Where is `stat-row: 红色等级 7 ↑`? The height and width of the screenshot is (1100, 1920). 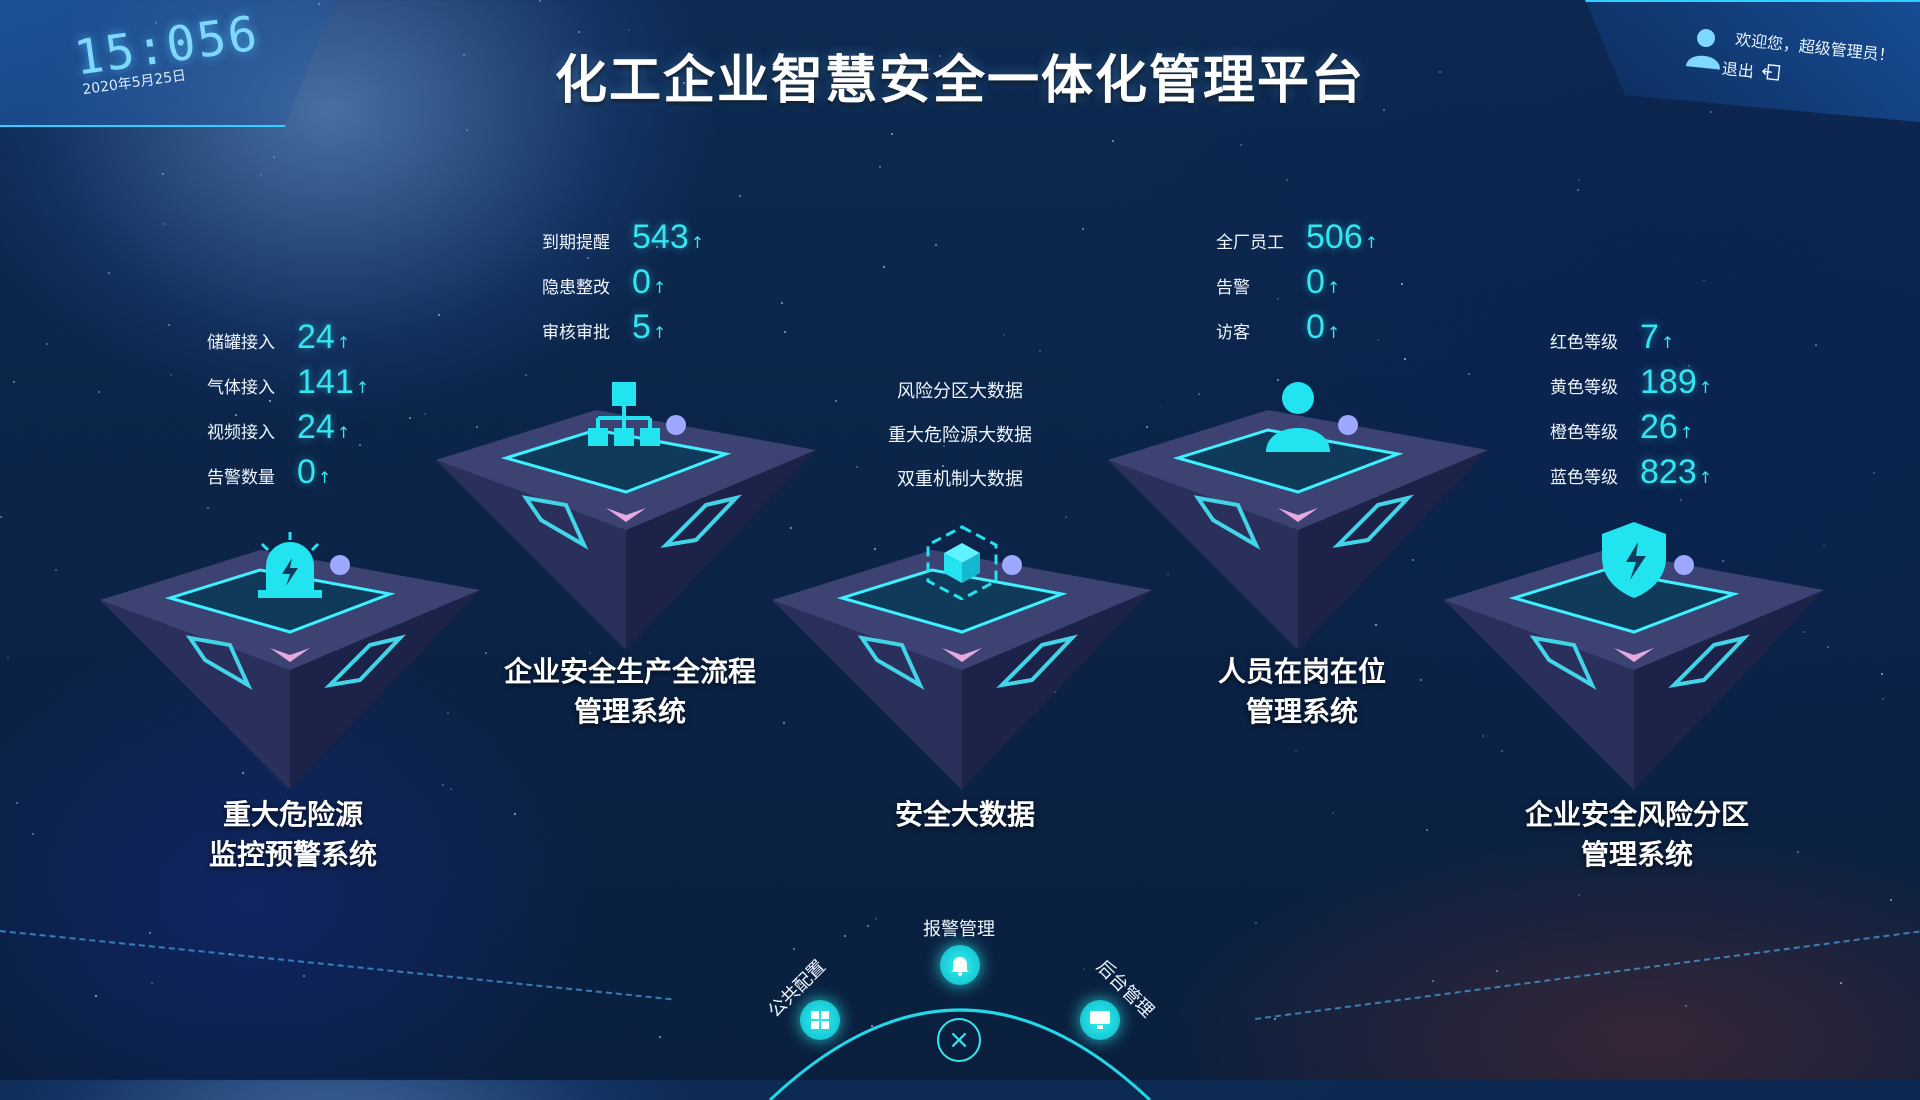 stat-row: 红色等级 7 ↑ is located at coordinates (1631, 340).